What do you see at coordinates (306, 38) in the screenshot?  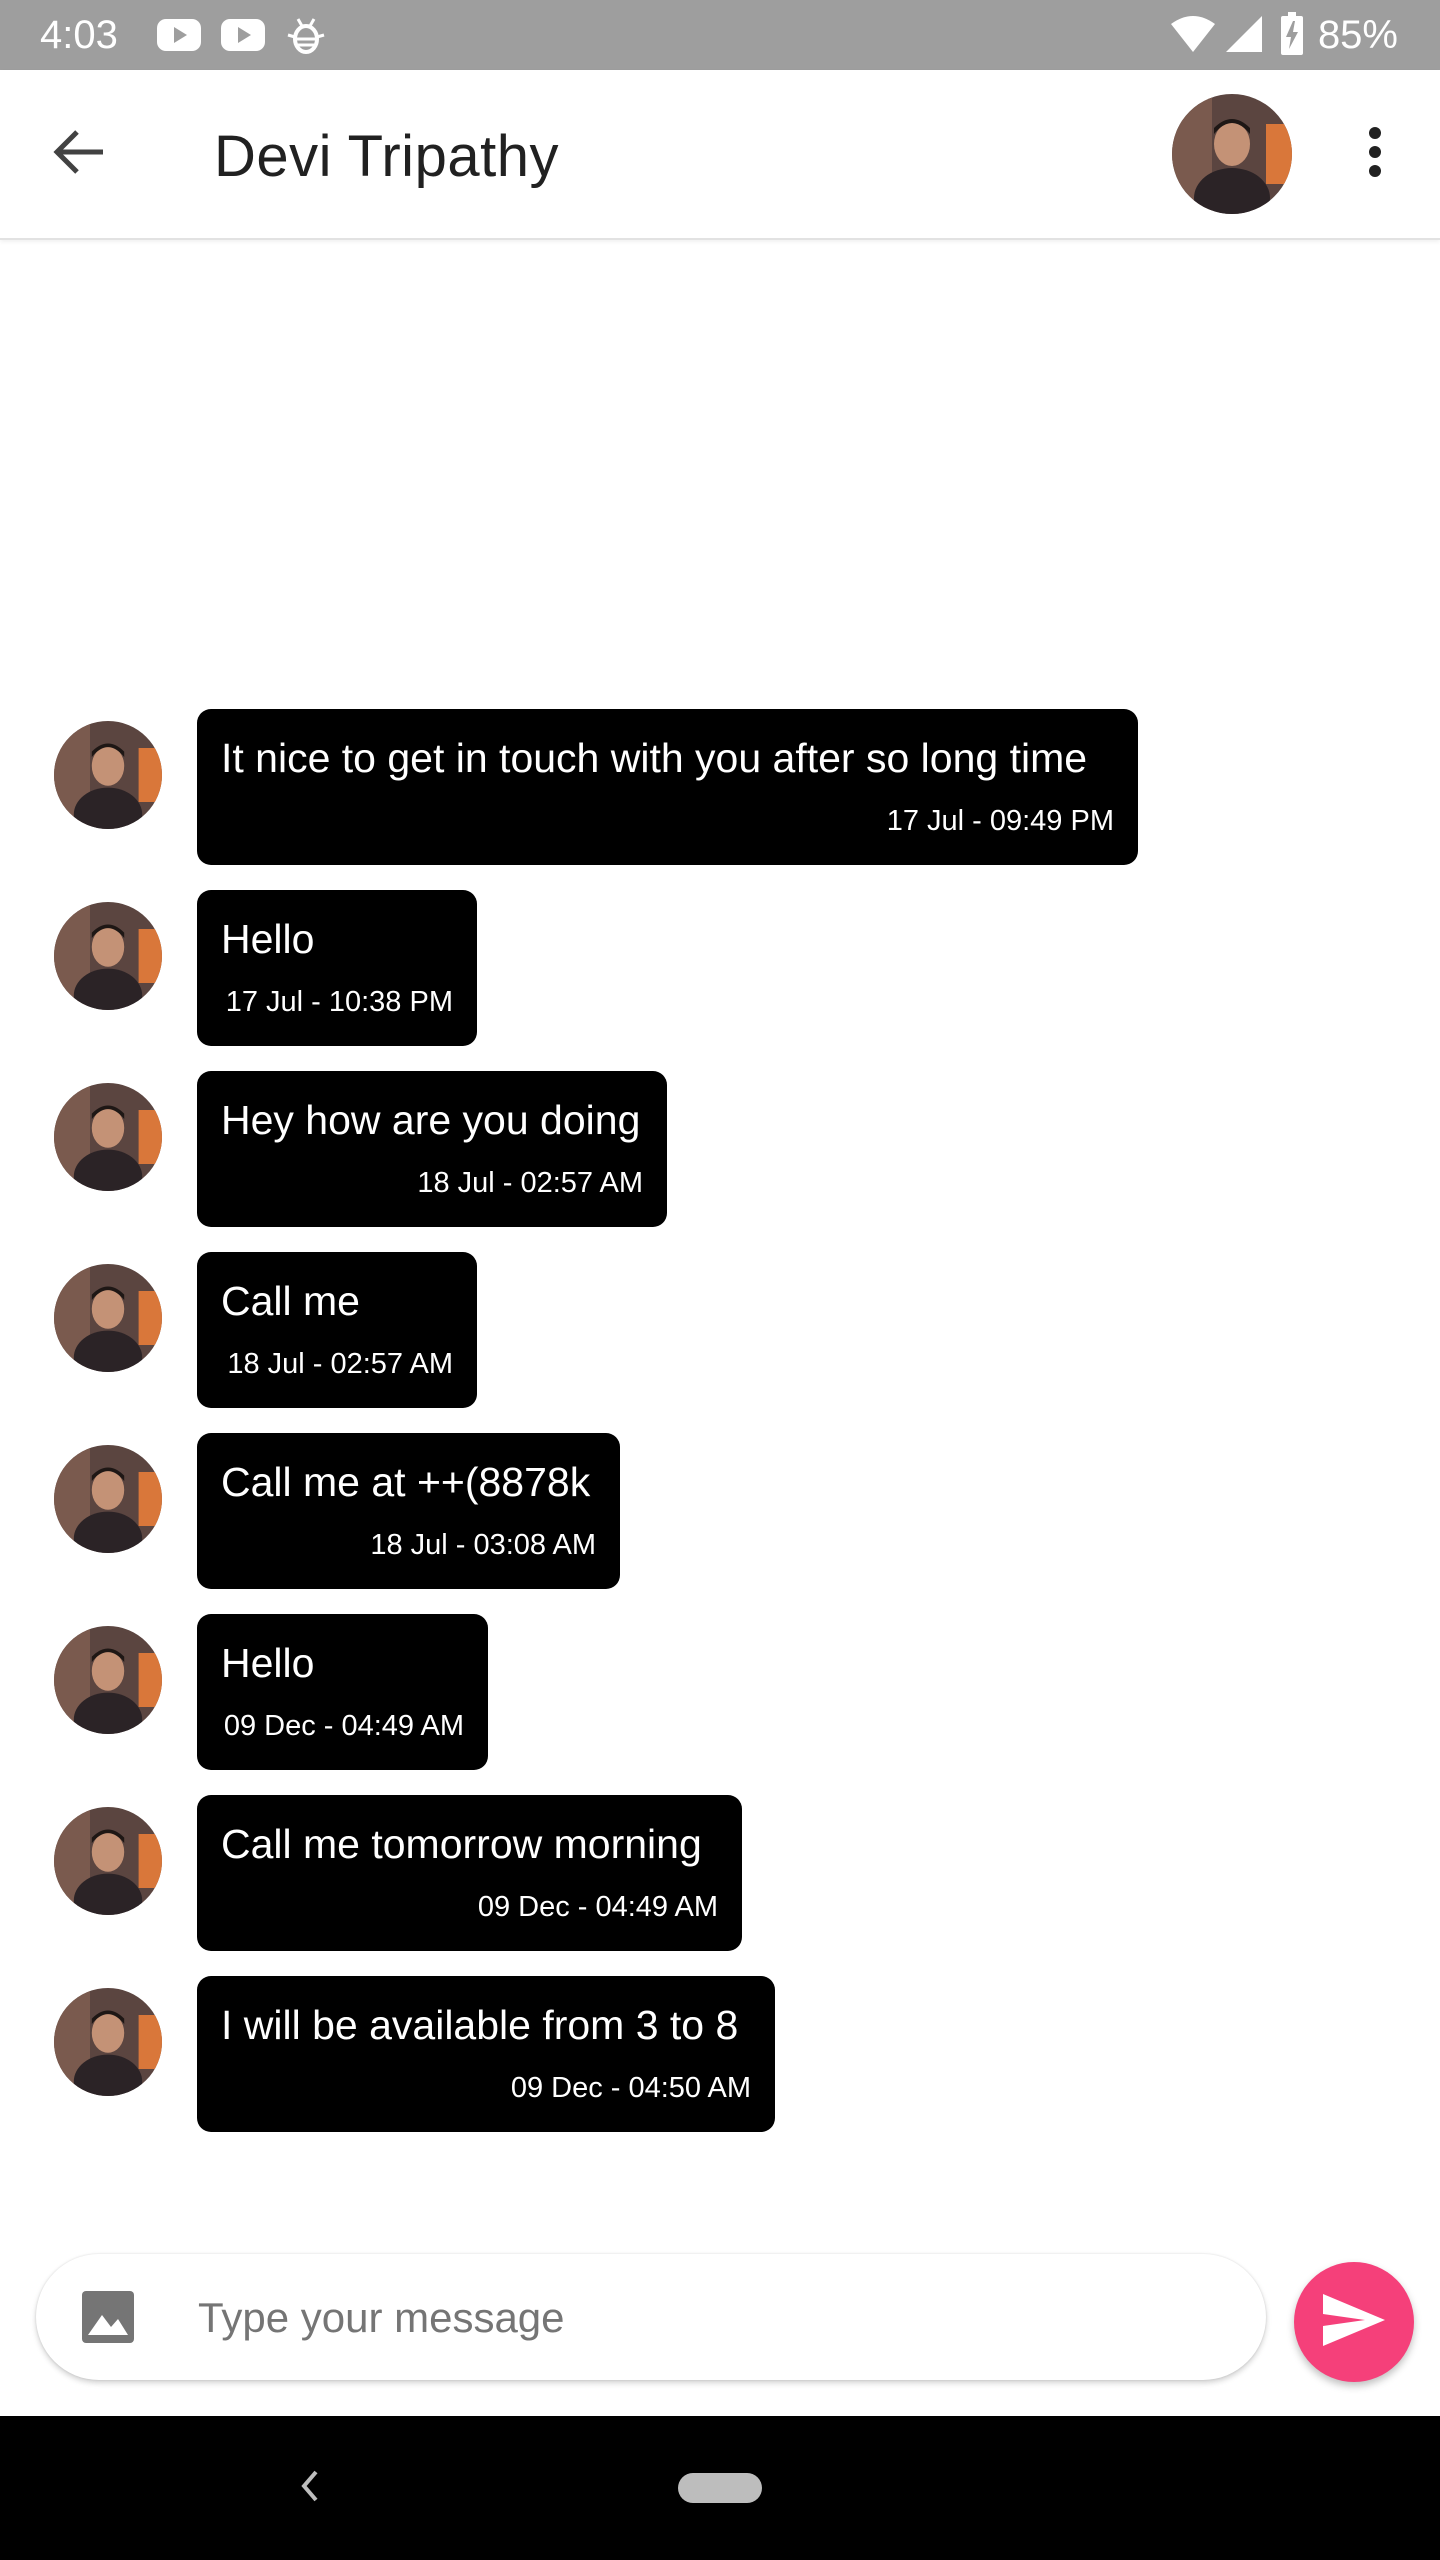 I see `bug-icon` at bounding box center [306, 38].